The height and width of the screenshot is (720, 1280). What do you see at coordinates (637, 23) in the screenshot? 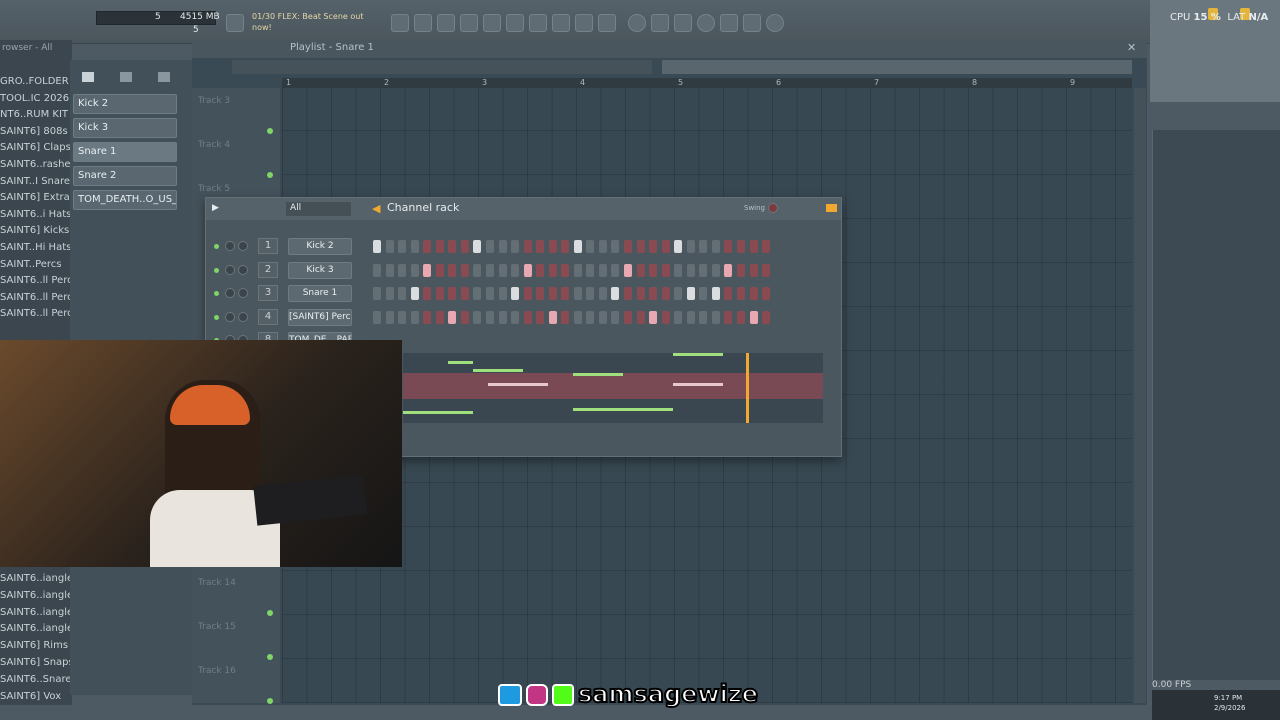
I see `refresh-icon` at bounding box center [637, 23].